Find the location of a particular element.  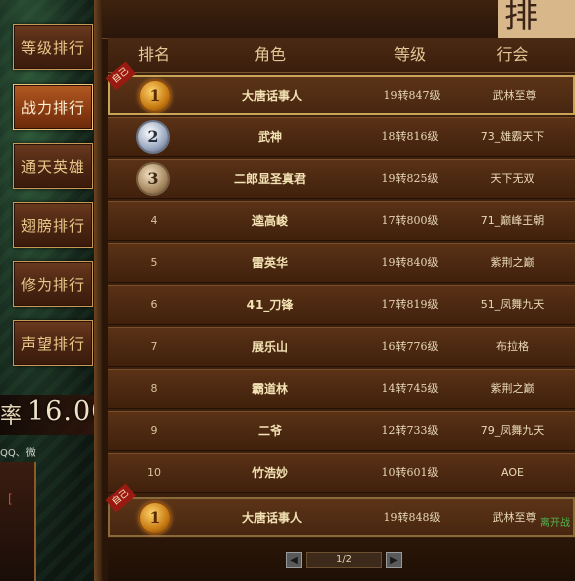

row-name: 41_刀锋 is located at coordinates (270, 305).